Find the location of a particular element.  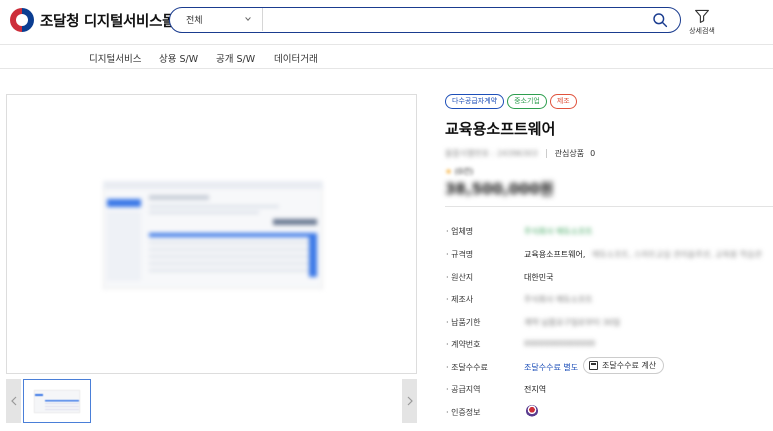

chevron-right-icon is located at coordinates (410, 401).